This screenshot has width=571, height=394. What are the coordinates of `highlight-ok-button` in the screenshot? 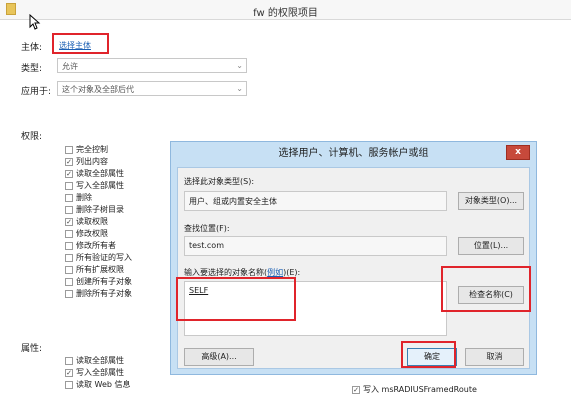 It's located at (428, 354).